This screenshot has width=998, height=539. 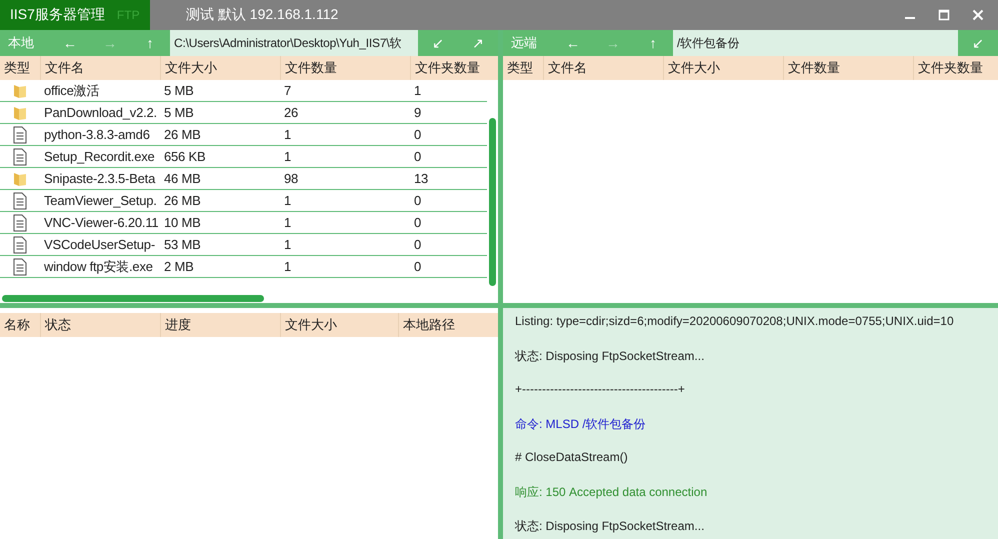 I want to click on file-size-cell-text: 46 MB, so click(x=182, y=178).